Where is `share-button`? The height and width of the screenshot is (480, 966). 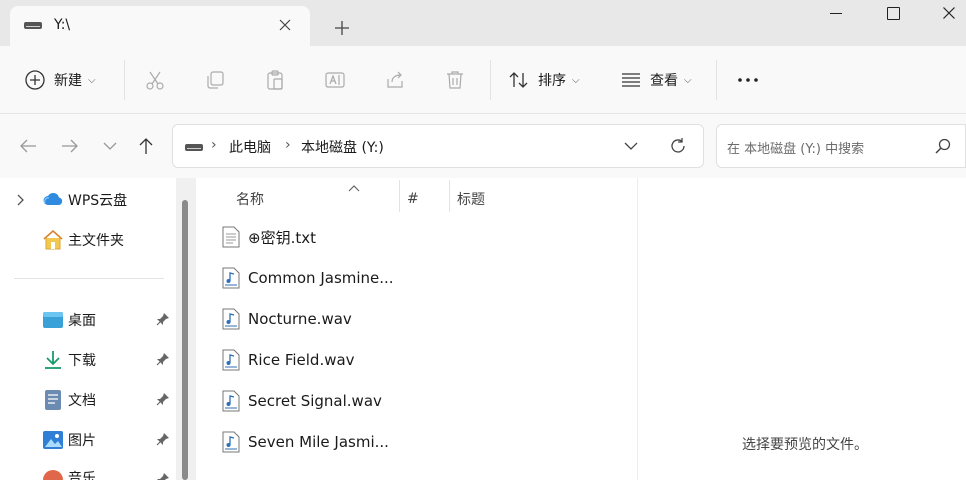
share-button is located at coordinates (395, 80).